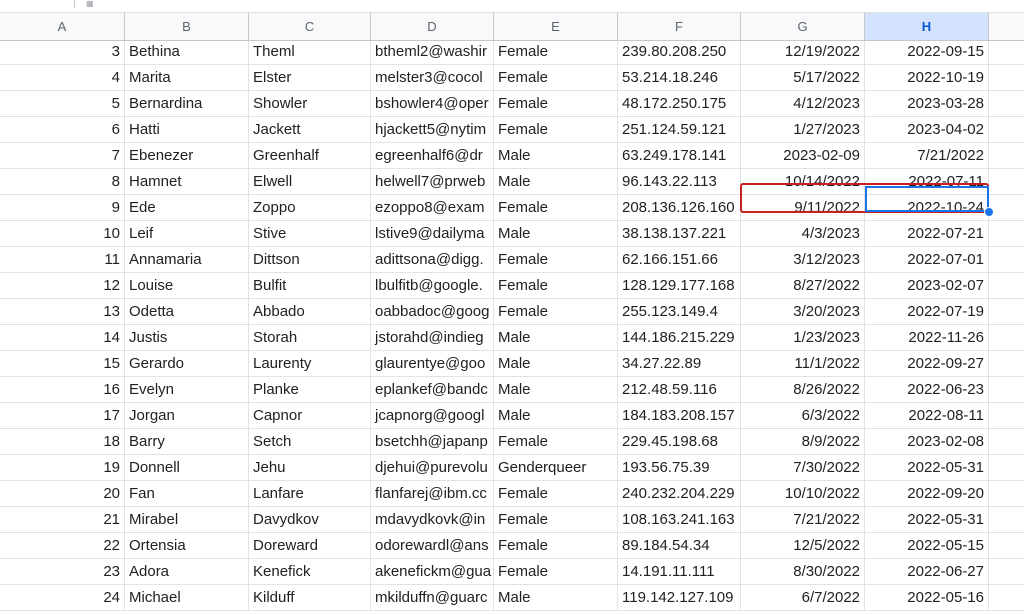 The width and height of the screenshot is (1024, 615). I want to click on cell-g: 1/23/2023, so click(803, 338).